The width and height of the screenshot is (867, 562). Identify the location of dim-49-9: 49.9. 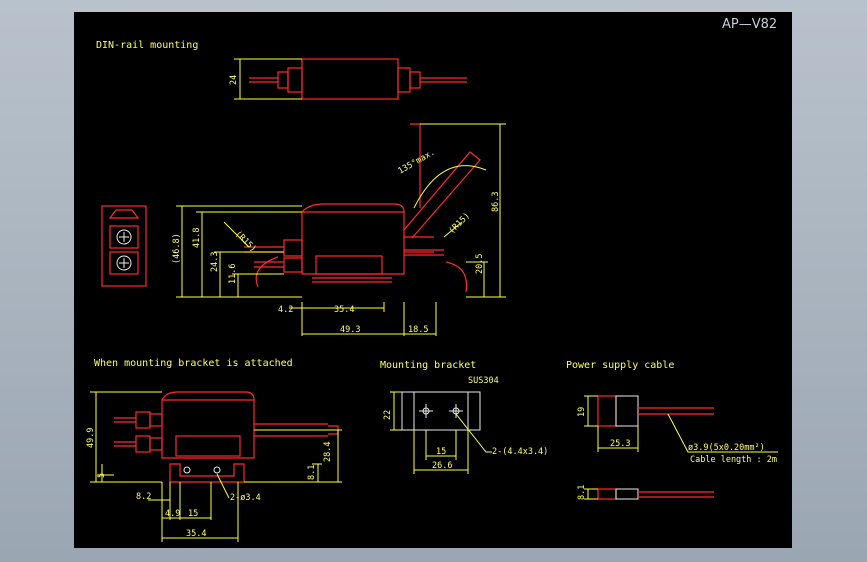
(91, 438).